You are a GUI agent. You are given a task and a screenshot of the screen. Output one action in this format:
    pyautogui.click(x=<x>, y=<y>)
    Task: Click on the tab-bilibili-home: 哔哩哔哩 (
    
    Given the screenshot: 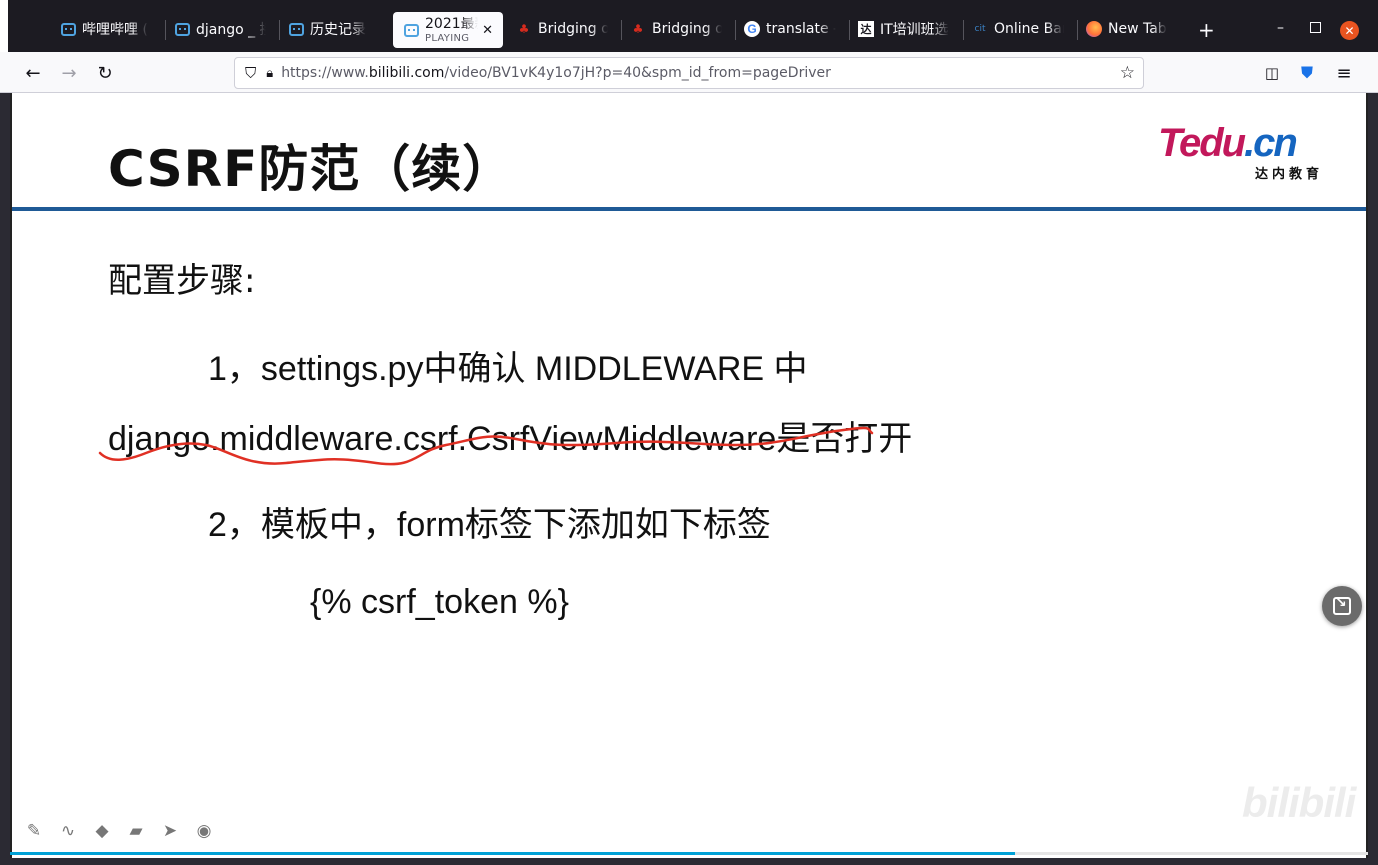 What is the action you would take?
    pyautogui.click(x=106, y=29)
    